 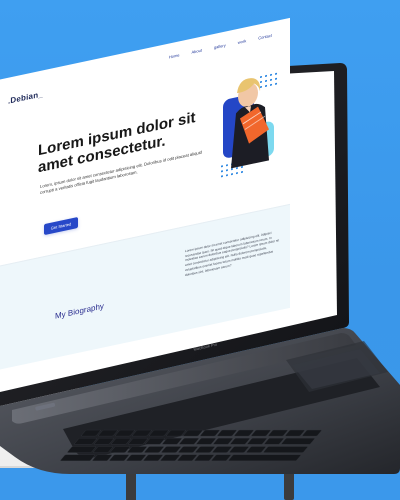 I want to click on nav-home: Home, so click(x=174, y=55).